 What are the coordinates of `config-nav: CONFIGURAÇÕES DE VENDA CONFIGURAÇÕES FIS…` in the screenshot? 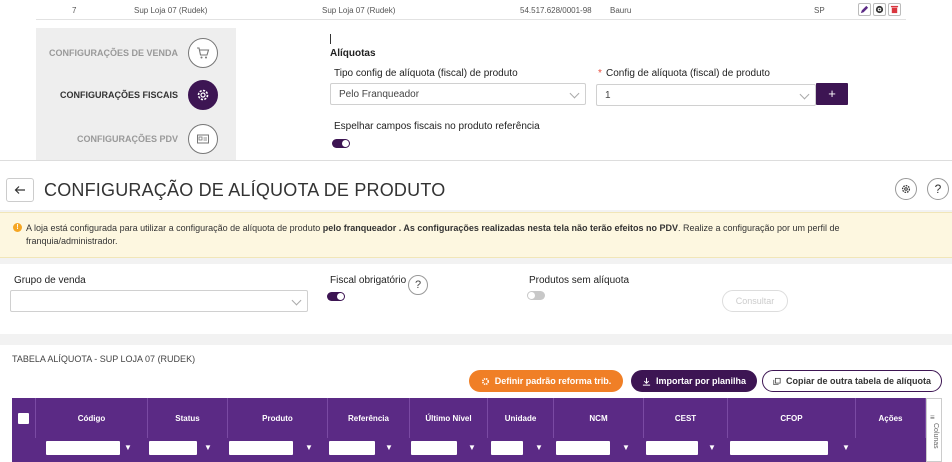 It's located at (136, 94).